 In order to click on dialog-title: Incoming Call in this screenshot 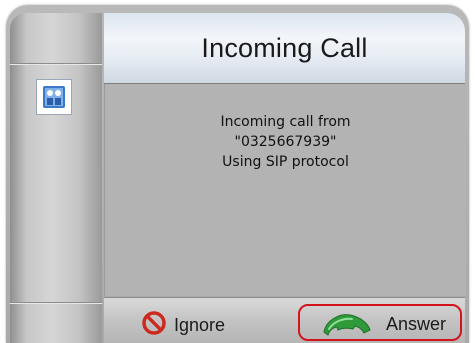, I will do `click(284, 47)`.